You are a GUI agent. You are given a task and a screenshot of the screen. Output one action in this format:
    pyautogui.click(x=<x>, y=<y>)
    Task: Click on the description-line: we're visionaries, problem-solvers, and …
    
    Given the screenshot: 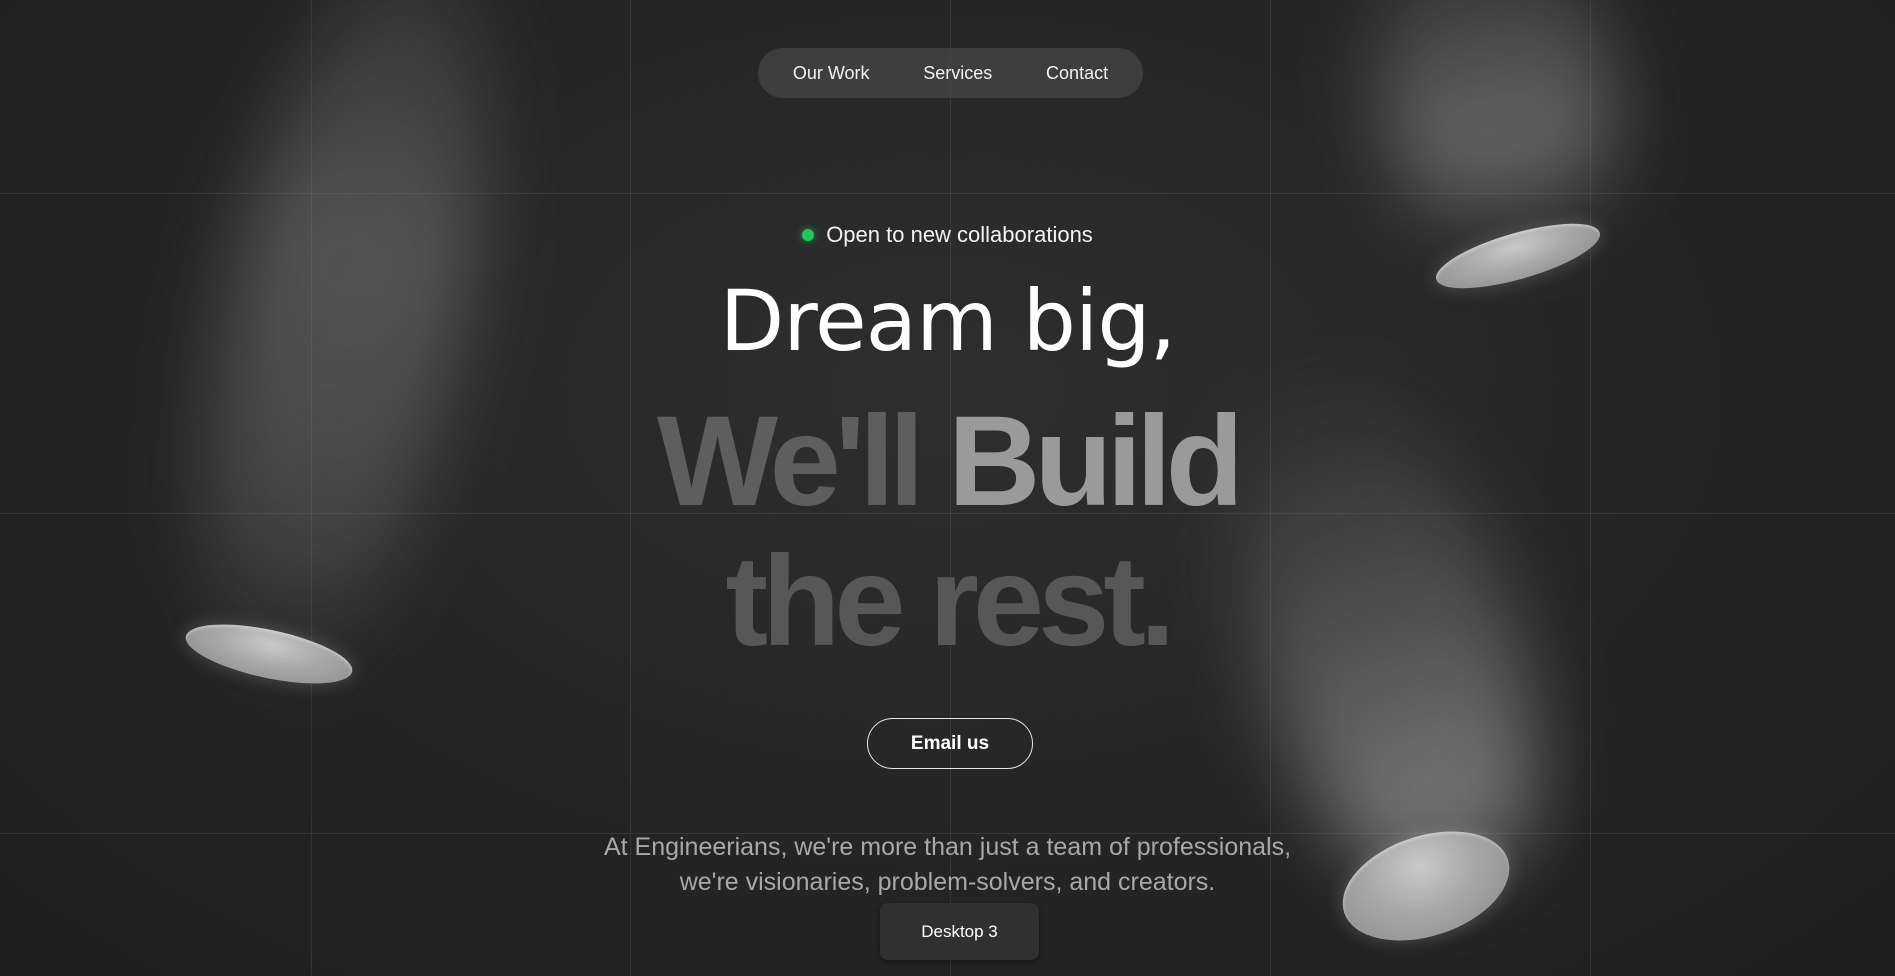 What is the action you would take?
    pyautogui.click(x=947, y=882)
    